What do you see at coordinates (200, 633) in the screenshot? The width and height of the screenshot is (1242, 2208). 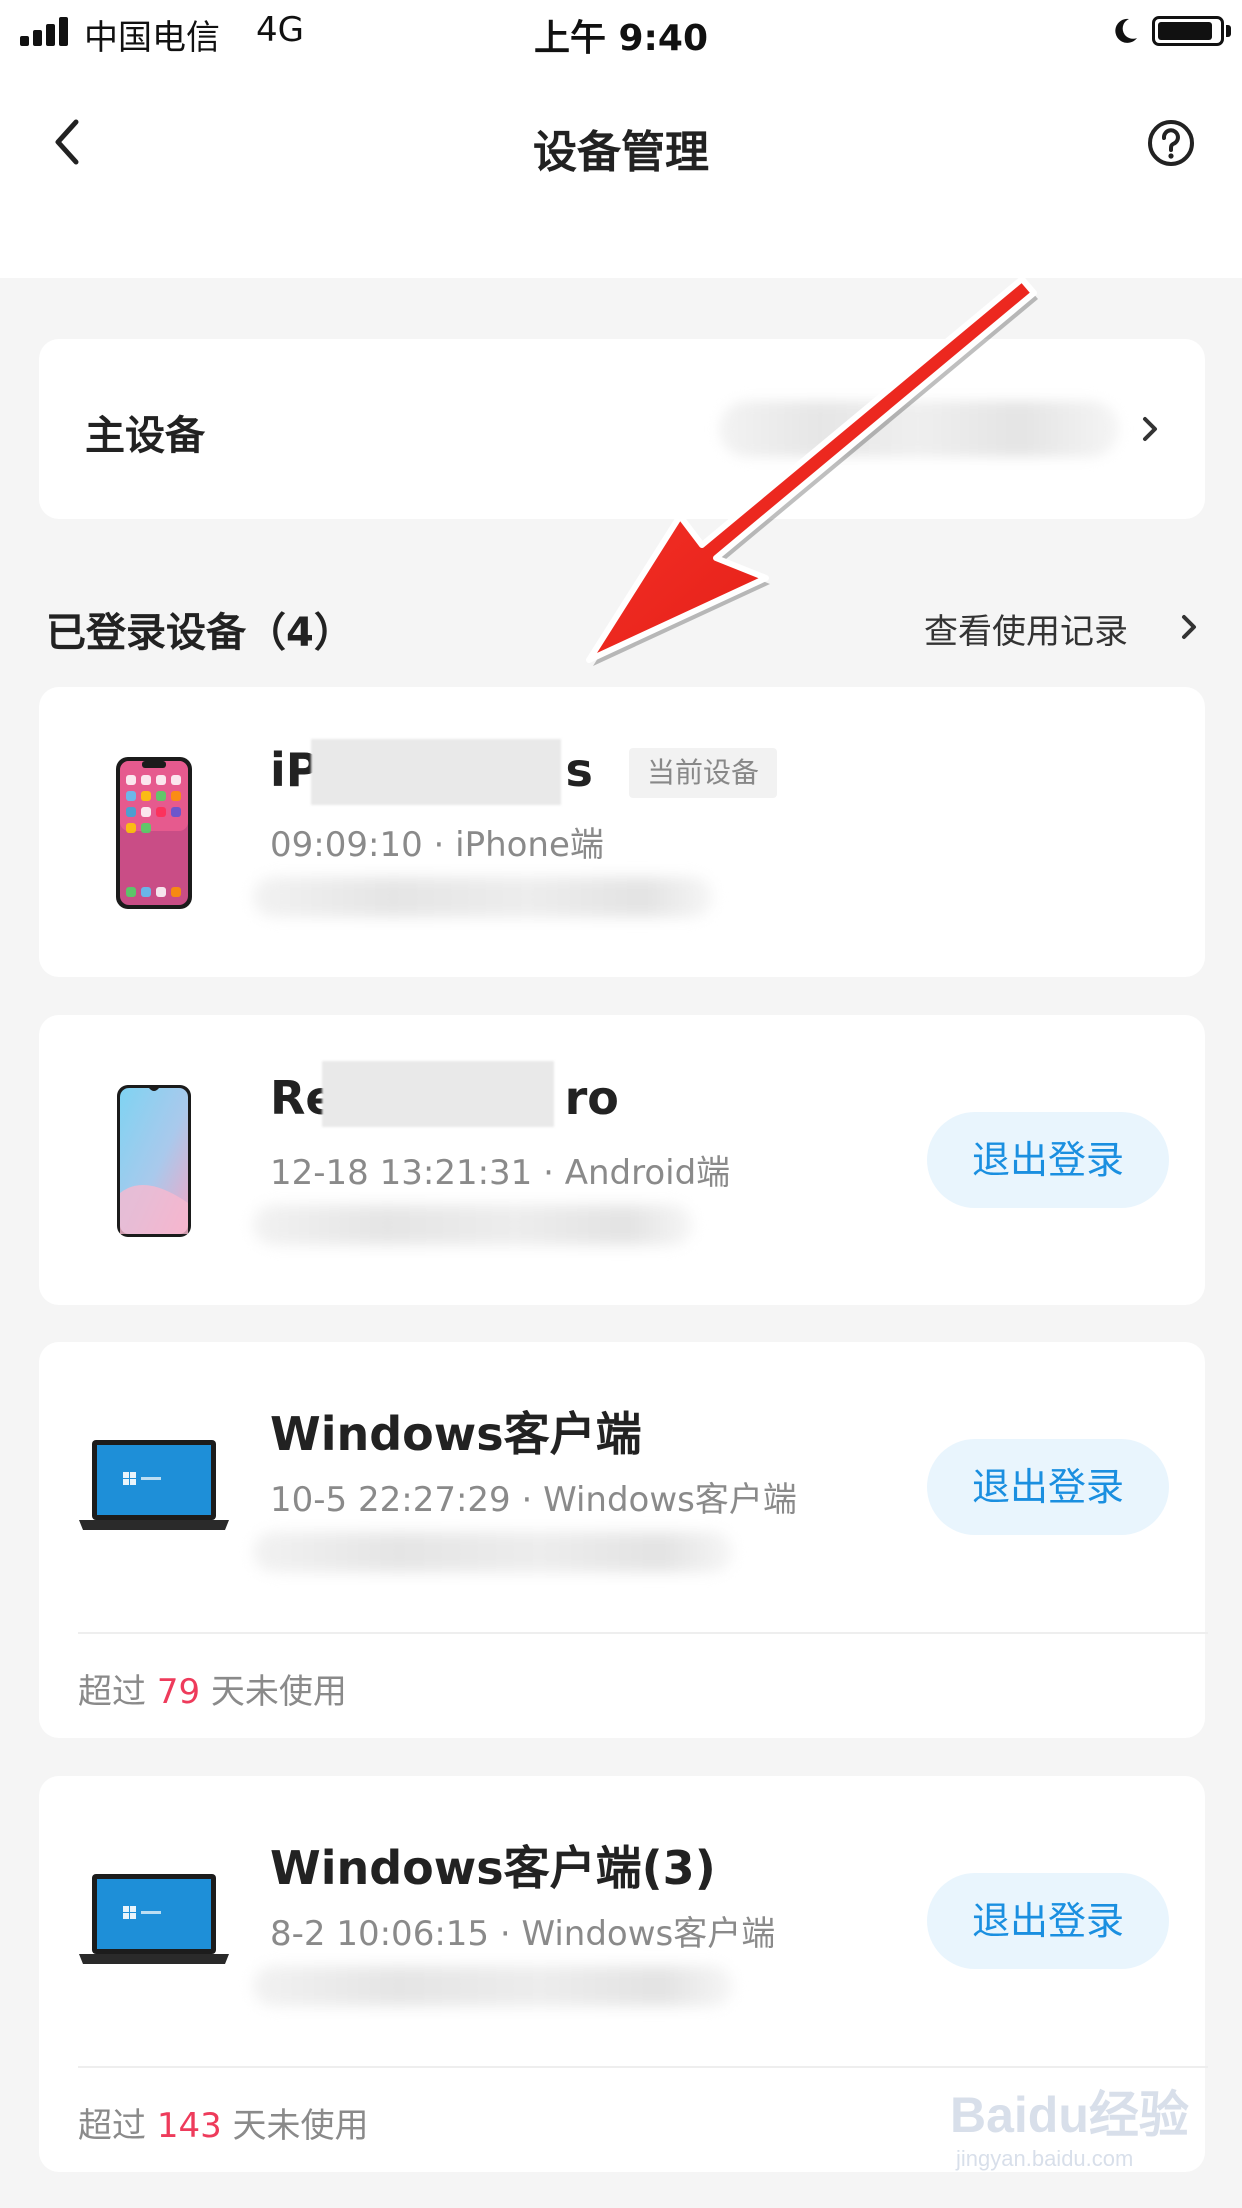 I see `logged-in-devices-header: 已登录设备（4）` at bounding box center [200, 633].